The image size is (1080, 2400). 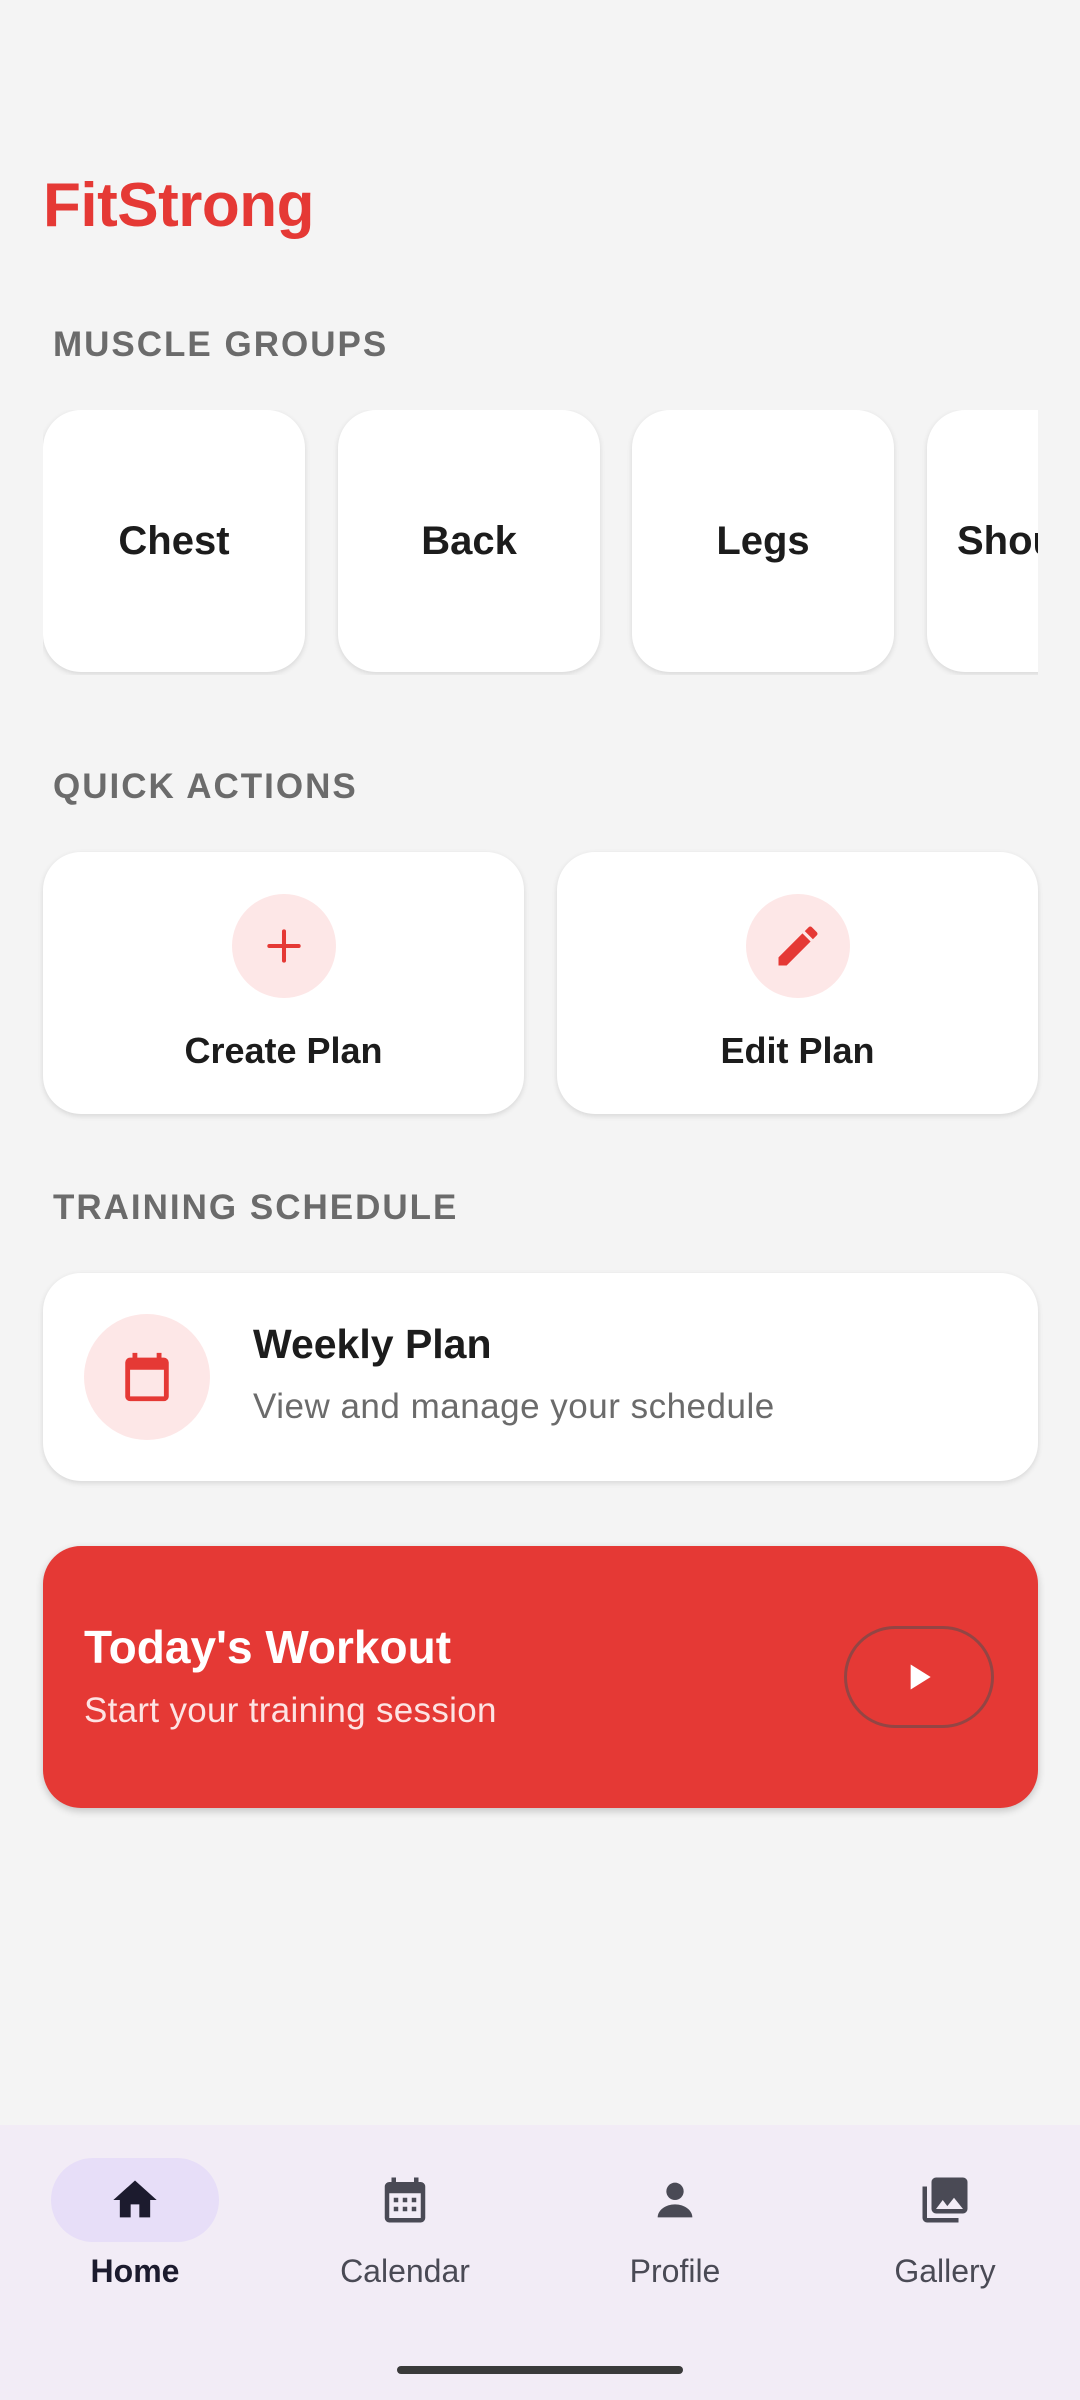 I want to click on home-gesture-bar, so click(x=540, y=2370).